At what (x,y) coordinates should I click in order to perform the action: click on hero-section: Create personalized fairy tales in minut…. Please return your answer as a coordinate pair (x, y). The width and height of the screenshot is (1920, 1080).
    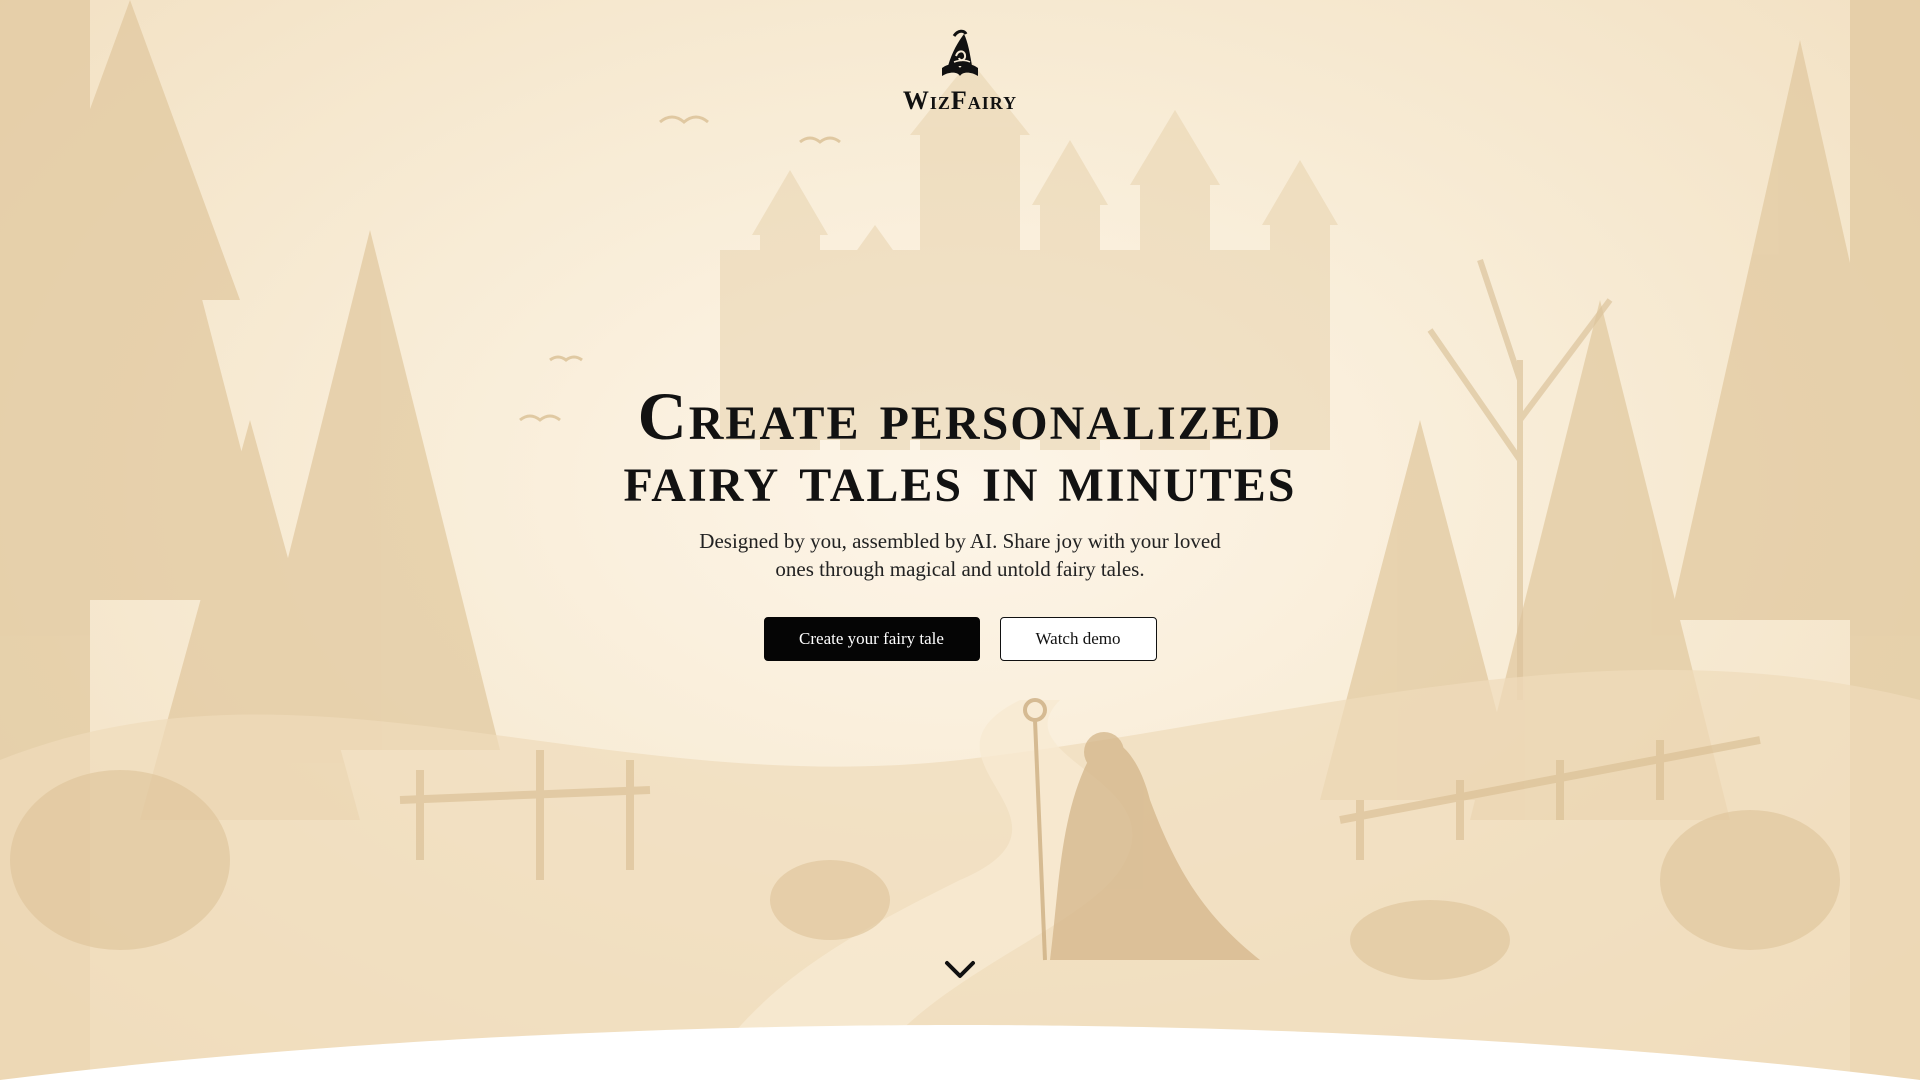
    Looking at the image, I should click on (960, 519).